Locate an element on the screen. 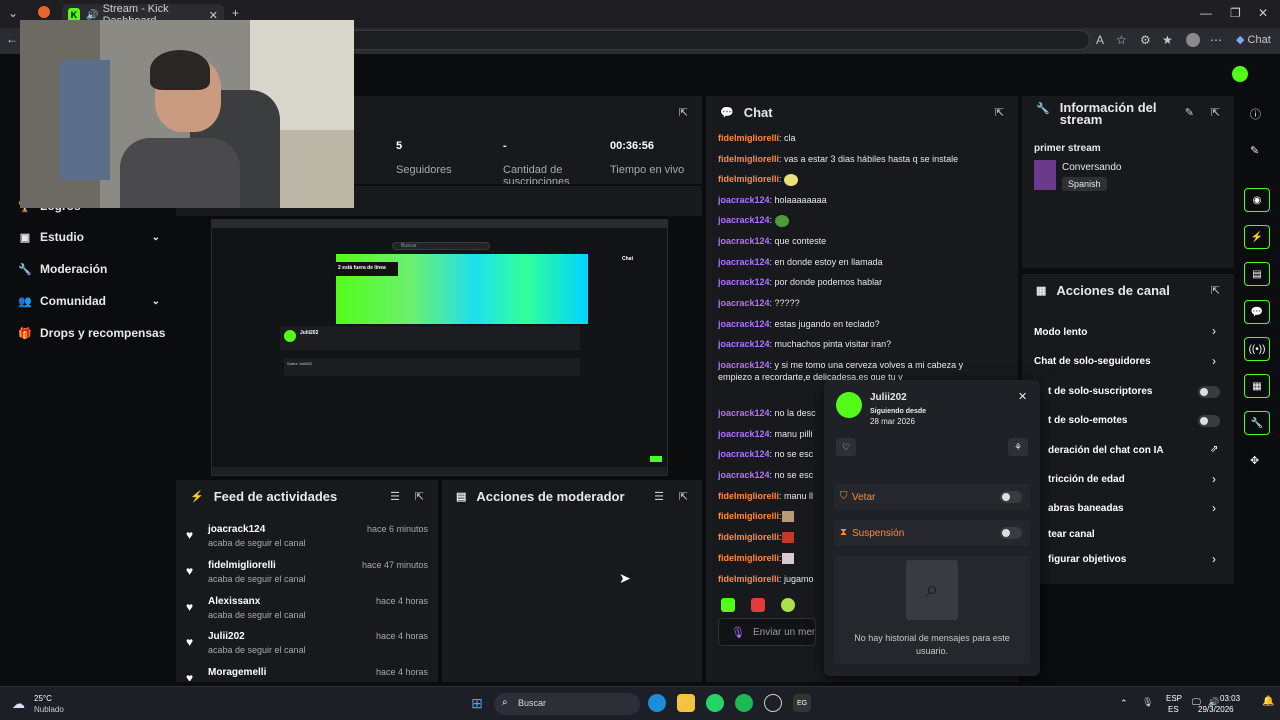 The width and height of the screenshot is (1280, 720). chat-message: fidelmigliorelli: is located at coordinates (767, 558).